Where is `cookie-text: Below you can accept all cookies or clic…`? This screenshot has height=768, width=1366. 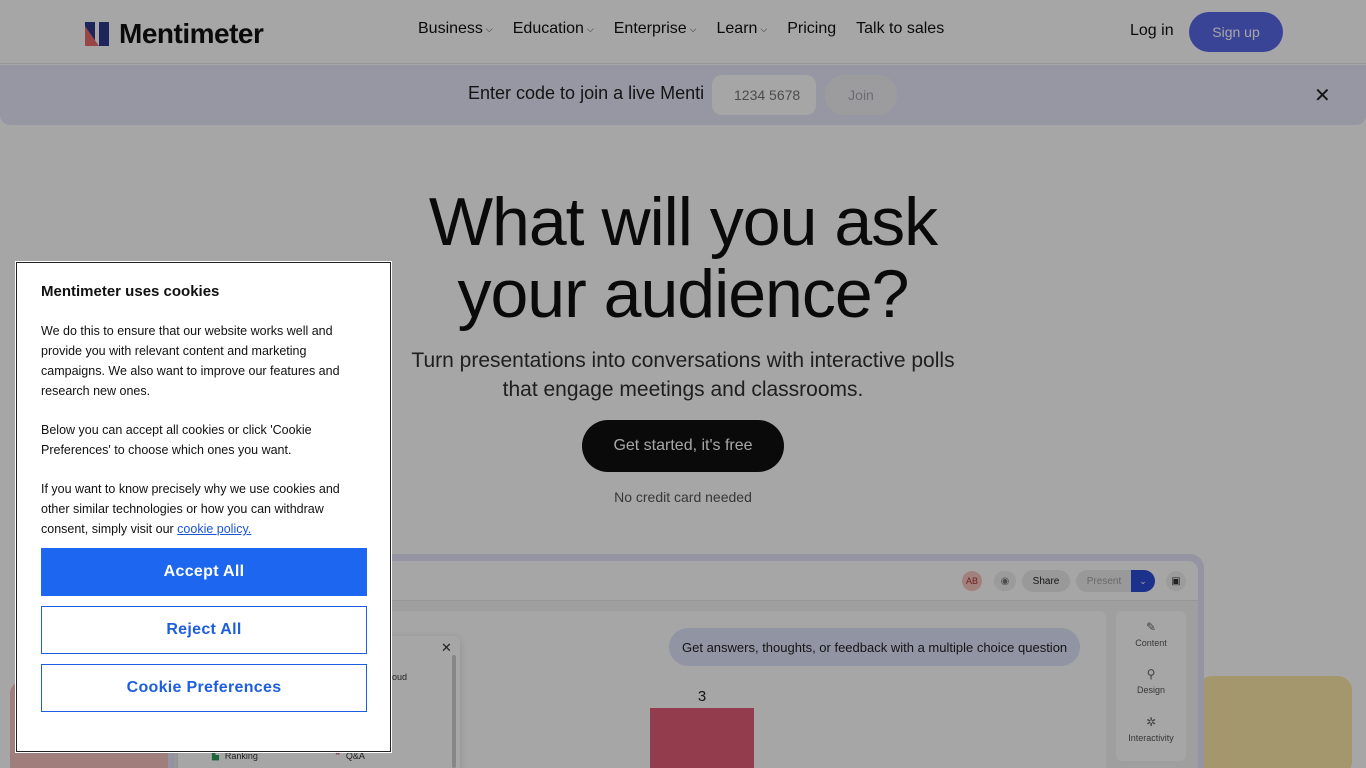 cookie-text: Below you can accept all cookies or clic… is located at coordinates (176, 440).